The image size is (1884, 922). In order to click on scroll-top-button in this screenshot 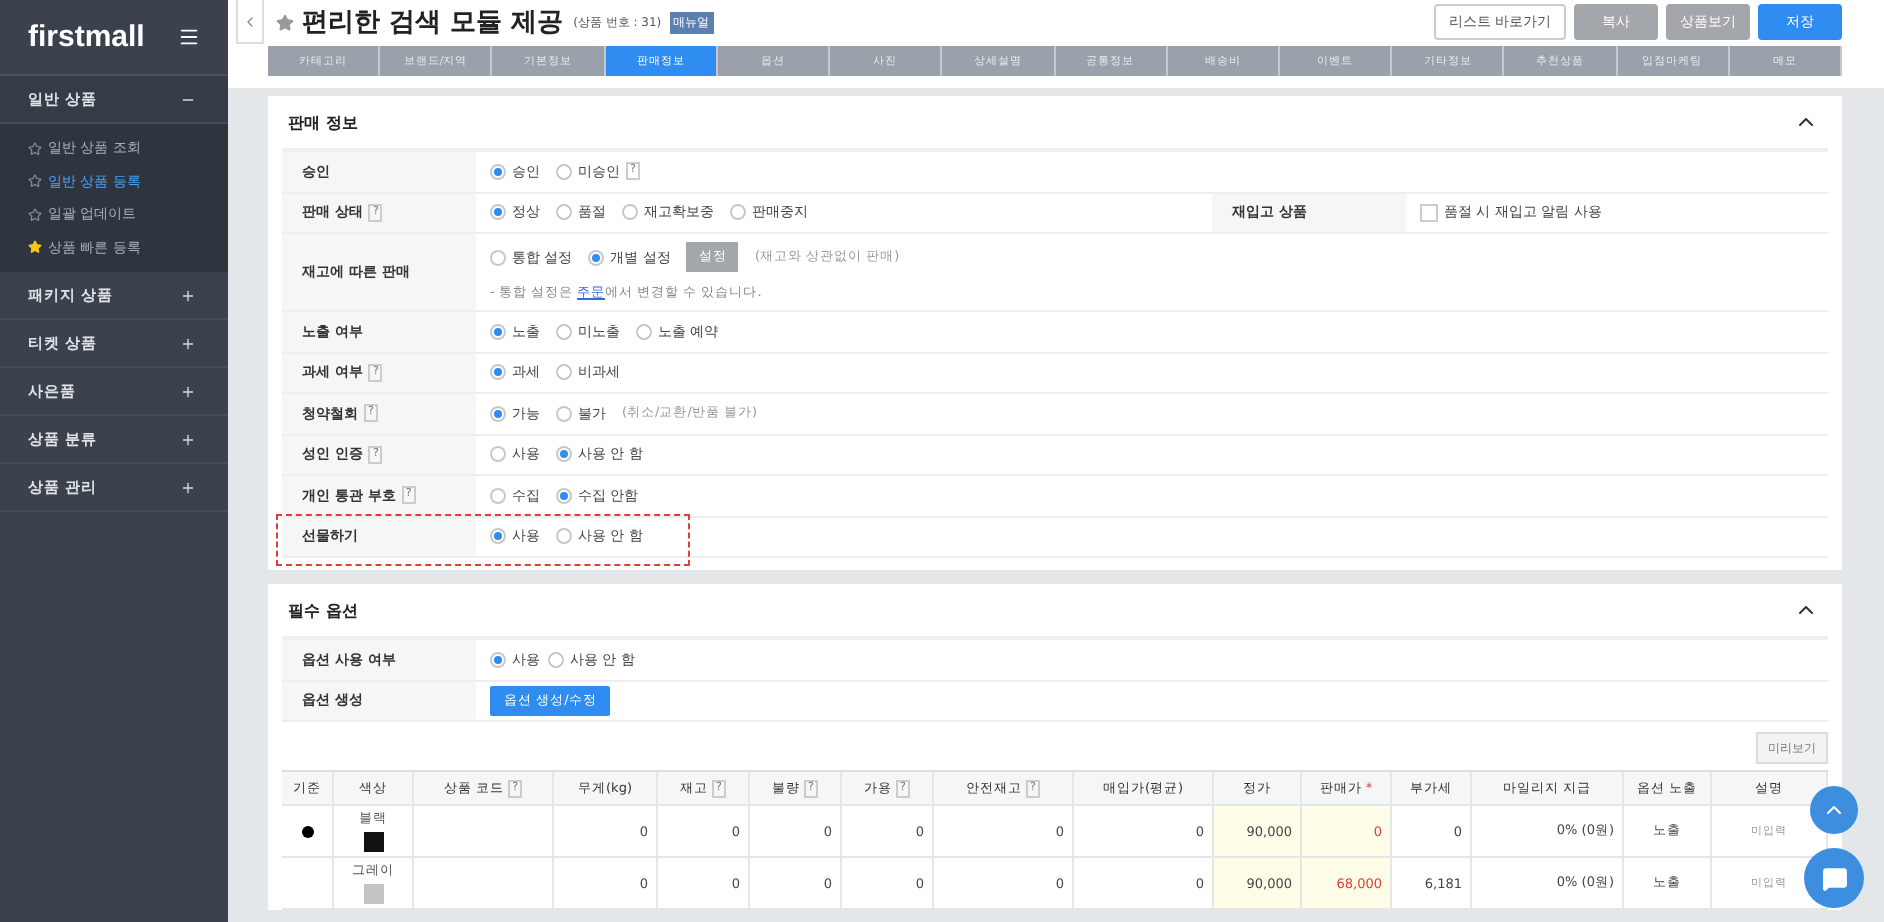, I will do `click(1834, 810)`.